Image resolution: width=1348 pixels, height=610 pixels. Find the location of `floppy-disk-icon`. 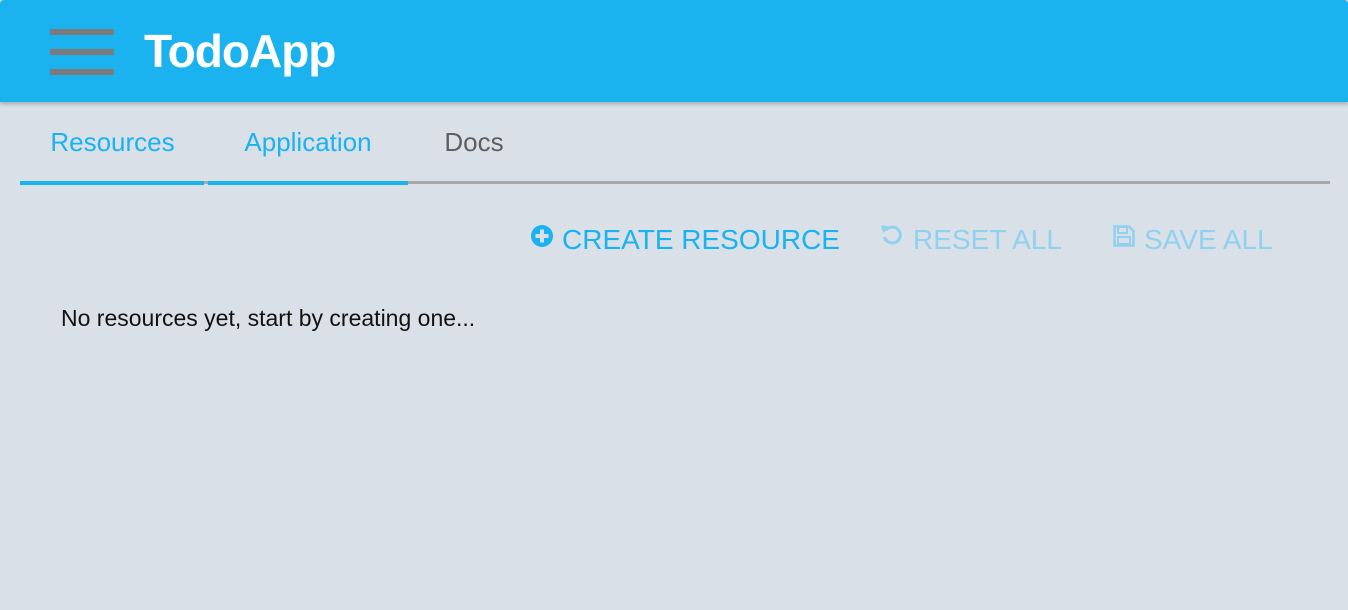

floppy-disk-icon is located at coordinates (1124, 239).